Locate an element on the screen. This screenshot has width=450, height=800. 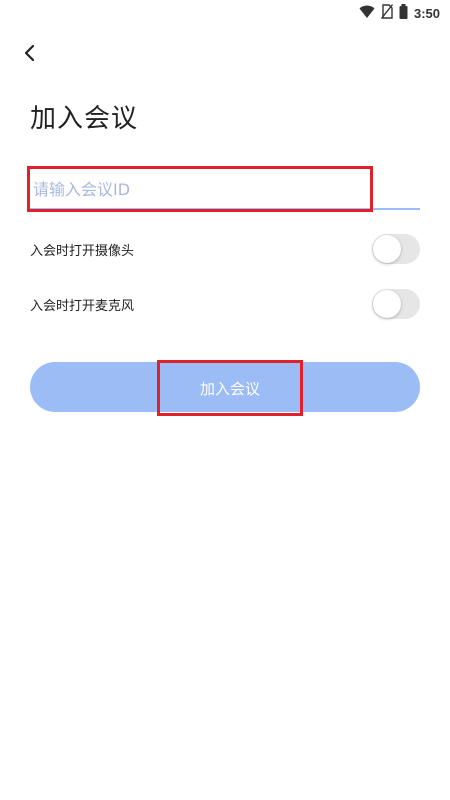
mic-toggle is located at coordinates (396, 304).